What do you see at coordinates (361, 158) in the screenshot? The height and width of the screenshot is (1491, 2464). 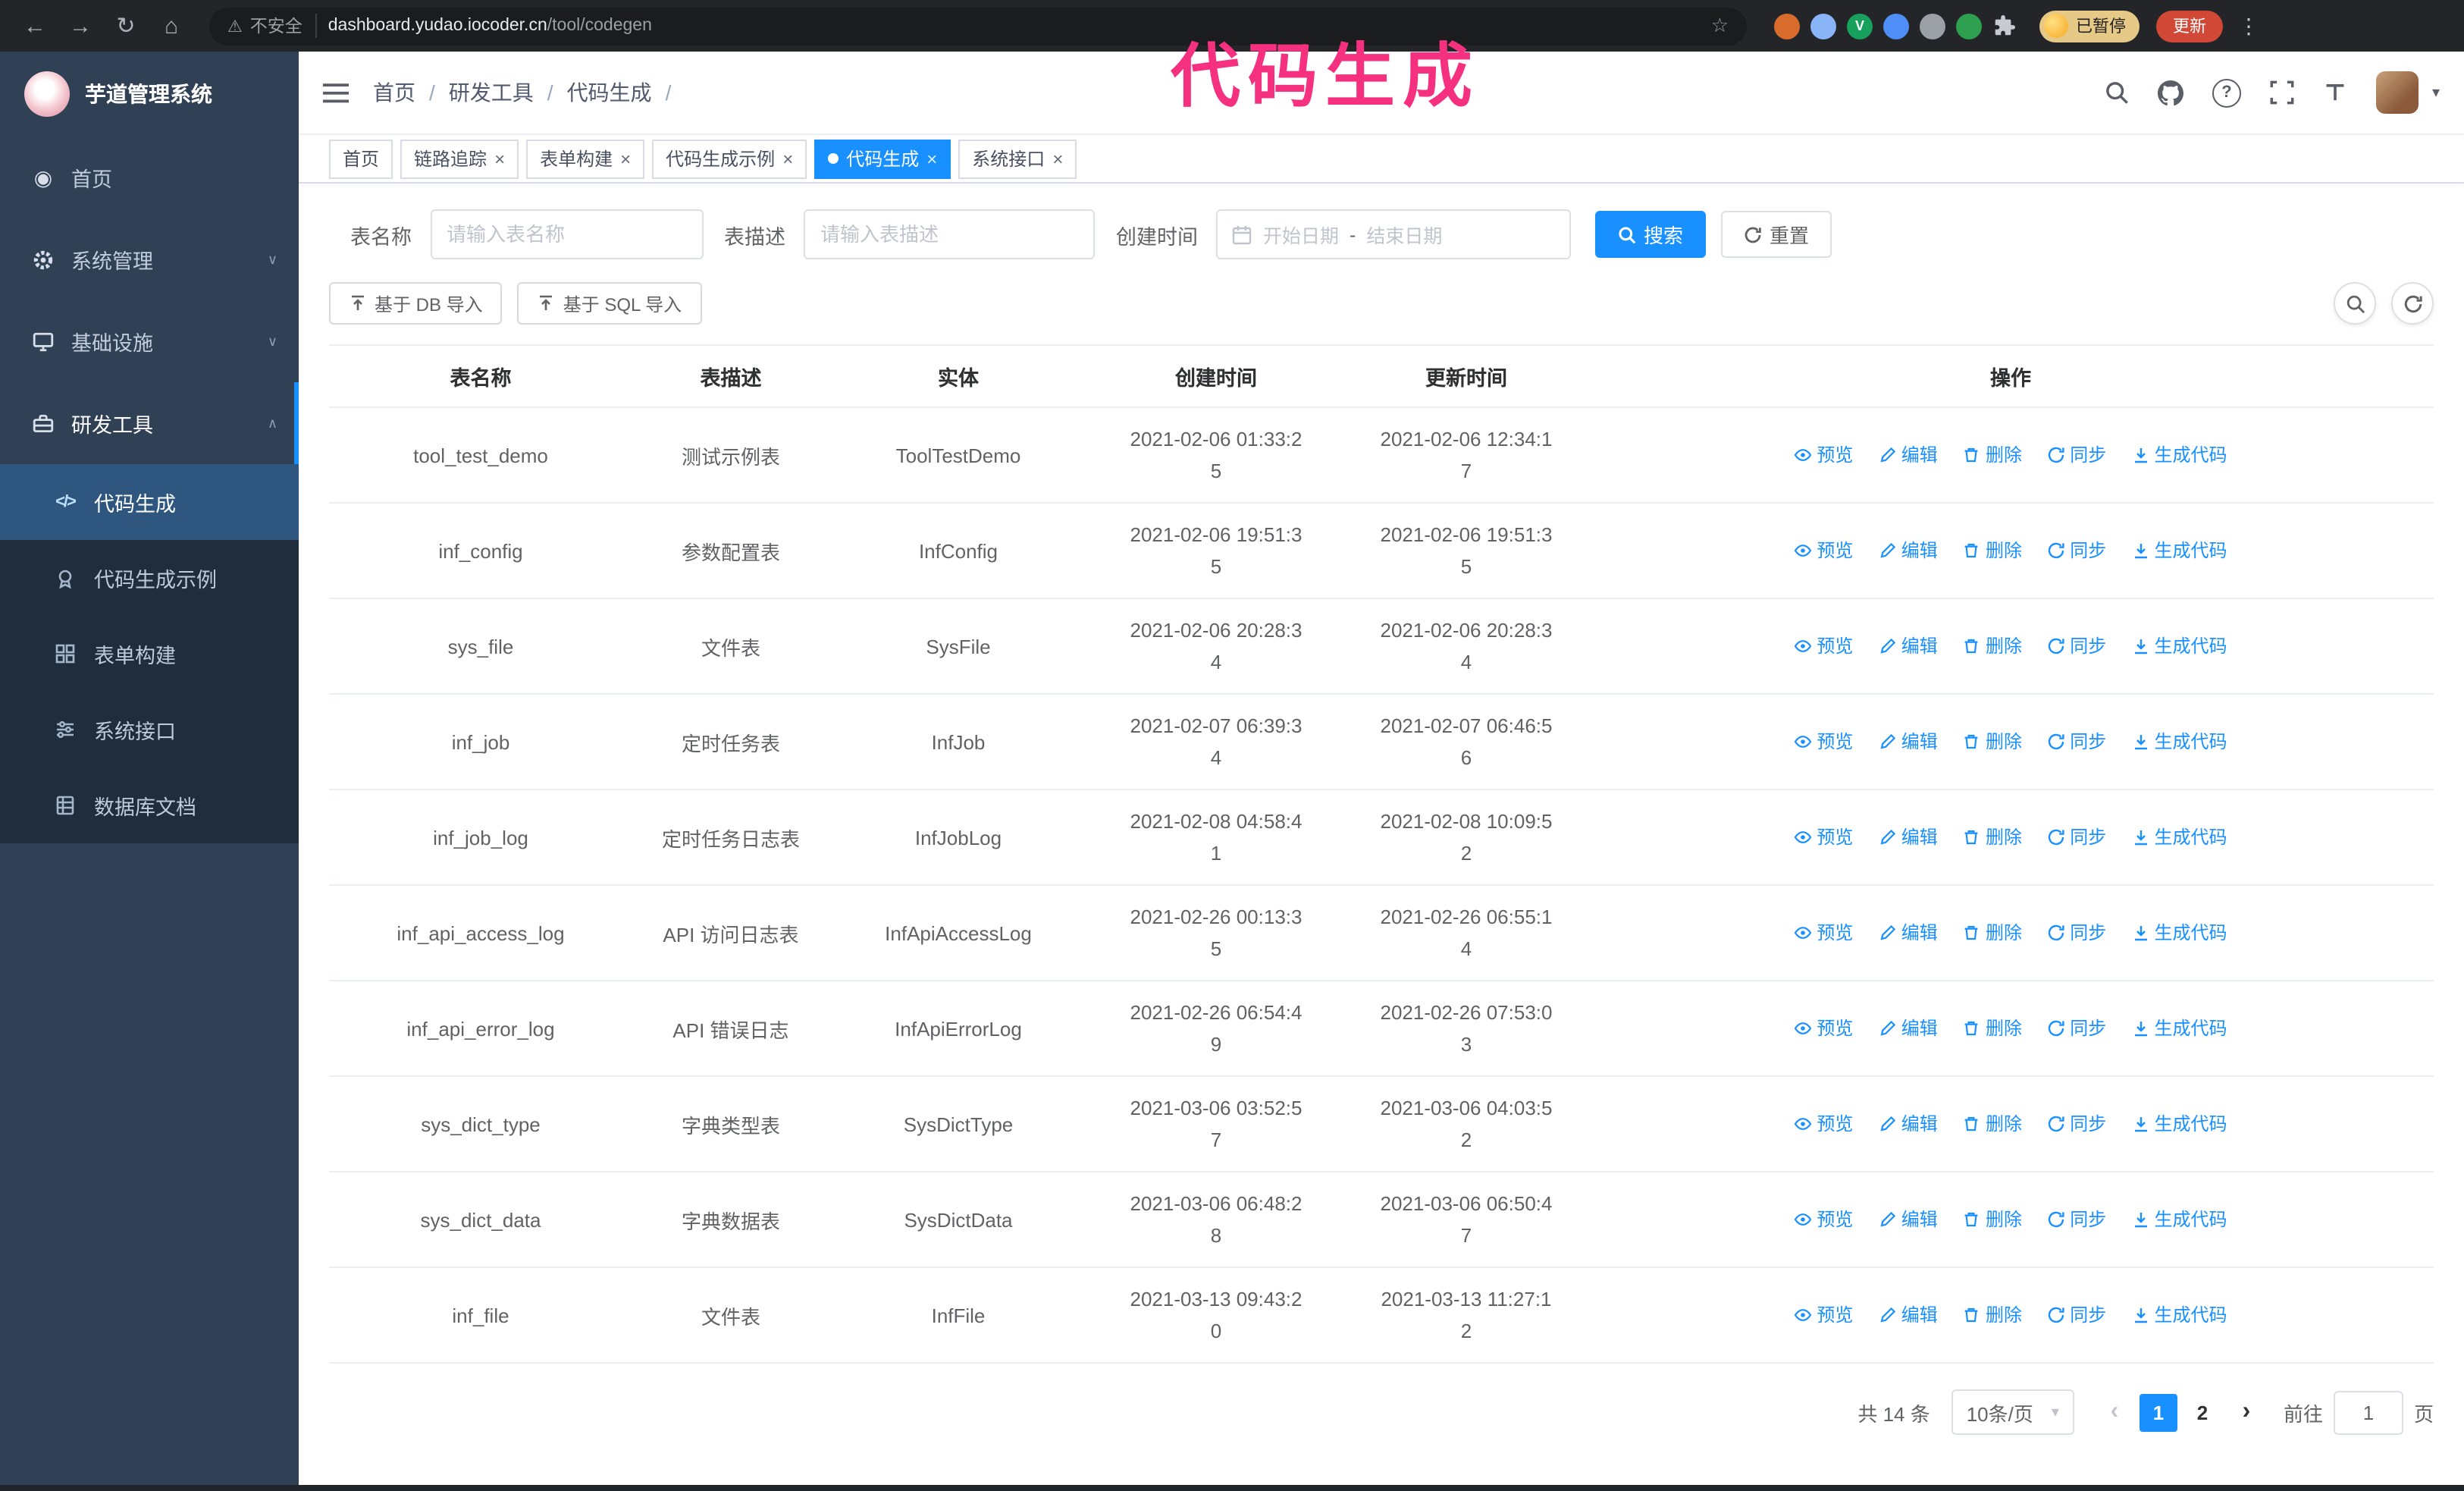 I see `tab-item: 首页 ×` at bounding box center [361, 158].